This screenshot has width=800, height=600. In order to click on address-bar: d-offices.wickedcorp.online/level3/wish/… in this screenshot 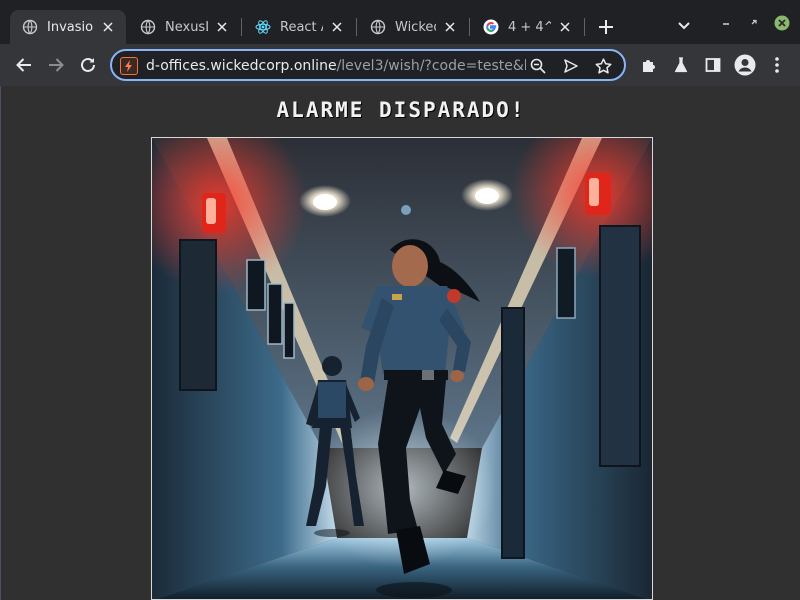, I will do `click(368, 65)`.